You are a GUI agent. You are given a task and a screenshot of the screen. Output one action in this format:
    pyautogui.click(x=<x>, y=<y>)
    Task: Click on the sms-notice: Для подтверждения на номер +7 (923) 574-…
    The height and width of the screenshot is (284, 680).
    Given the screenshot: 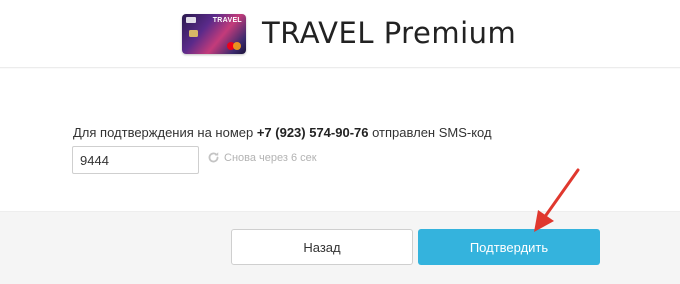 What is the action you would take?
    pyautogui.click(x=282, y=132)
    